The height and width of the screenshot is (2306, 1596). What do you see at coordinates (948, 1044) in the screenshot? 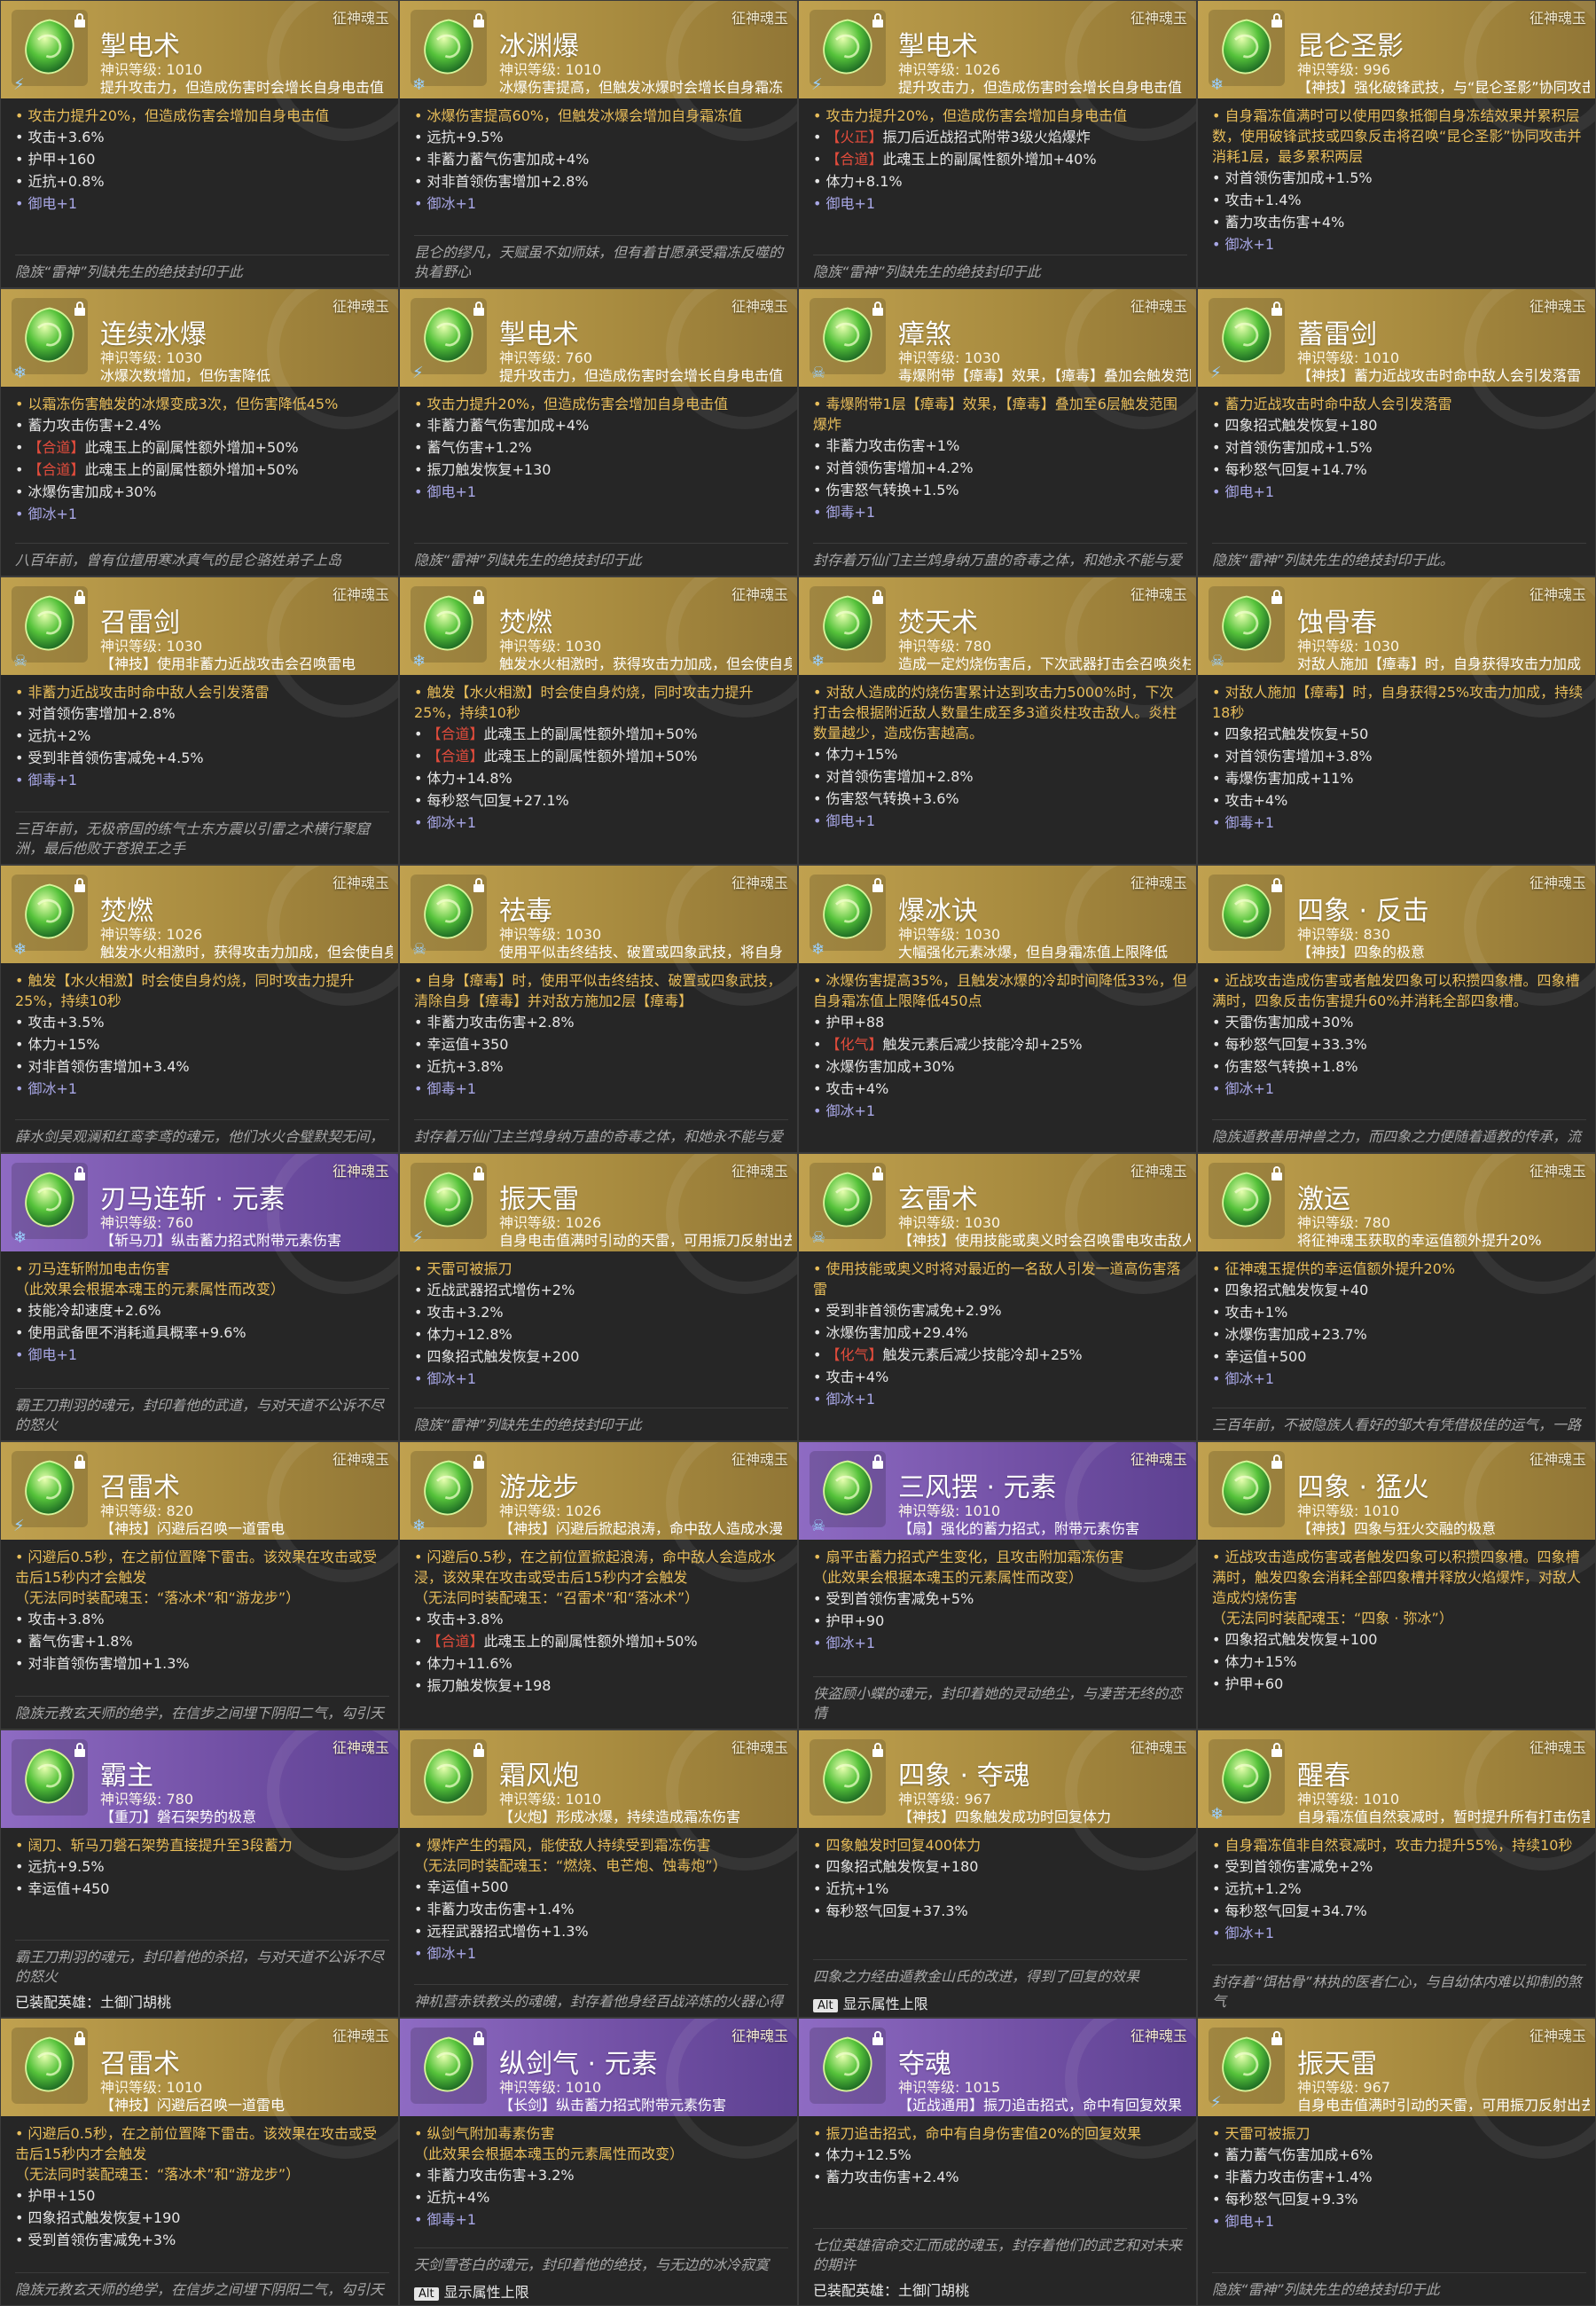
I see `sub-stat: • 【化气】触发元素后减少技能冷却+25%` at bounding box center [948, 1044].